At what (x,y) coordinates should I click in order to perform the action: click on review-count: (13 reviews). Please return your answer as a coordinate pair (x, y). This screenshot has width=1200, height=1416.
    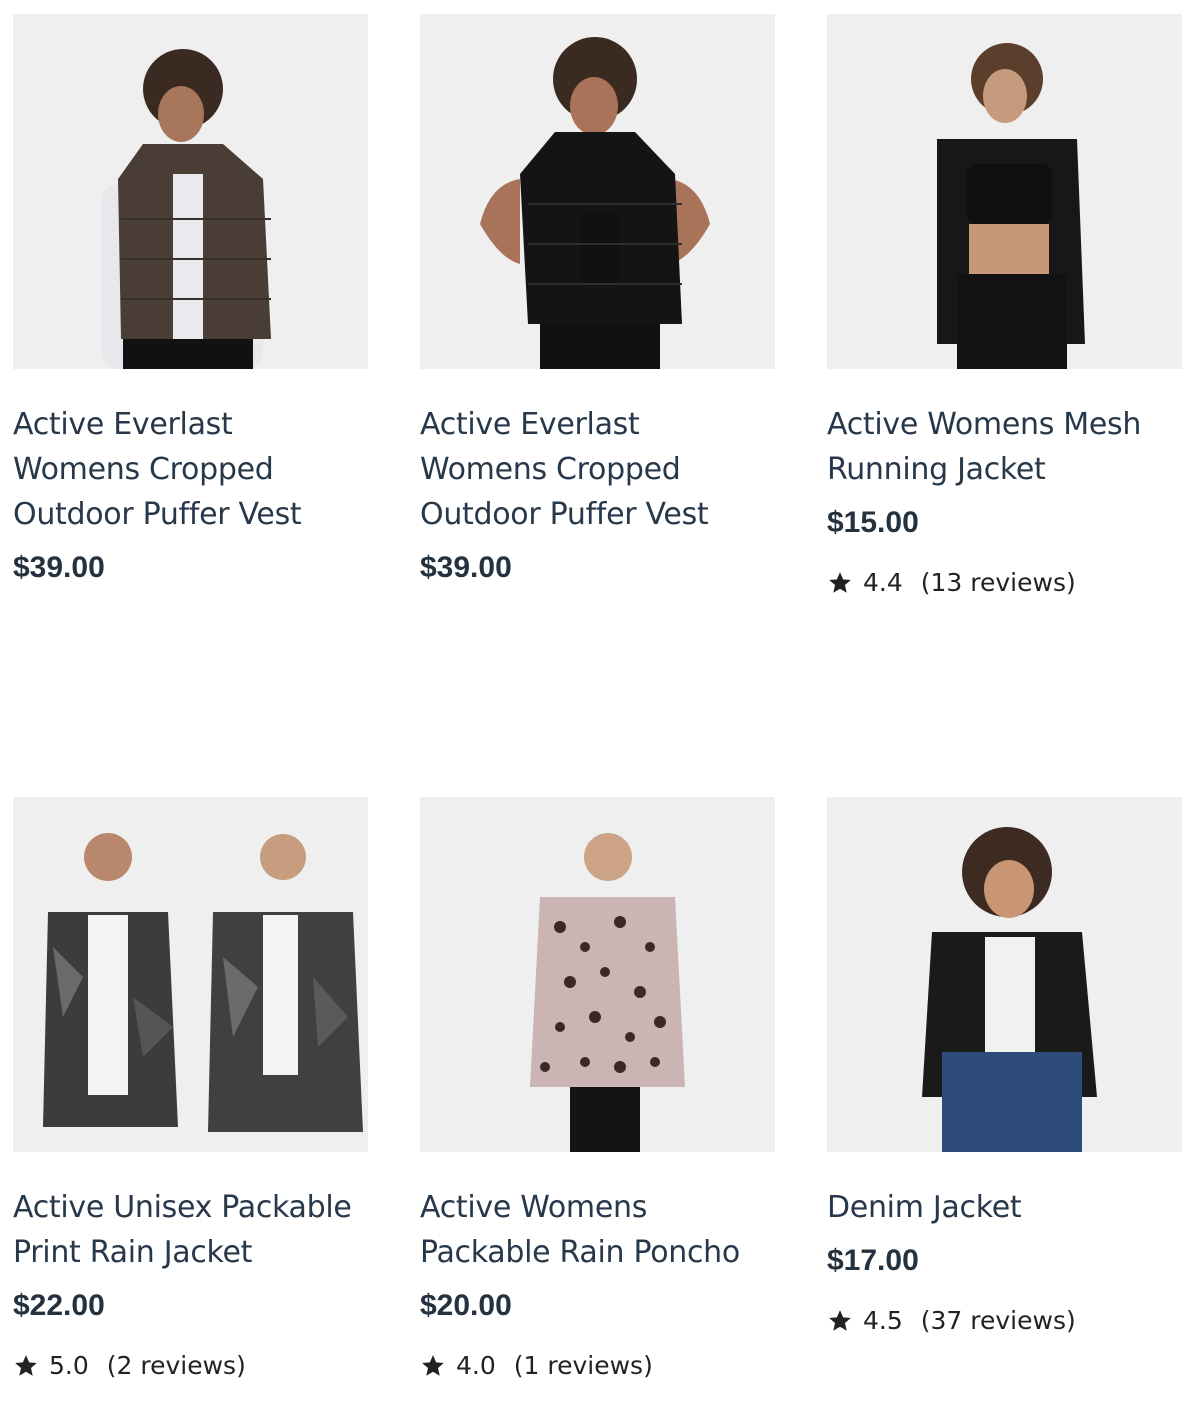
    Looking at the image, I should click on (998, 582).